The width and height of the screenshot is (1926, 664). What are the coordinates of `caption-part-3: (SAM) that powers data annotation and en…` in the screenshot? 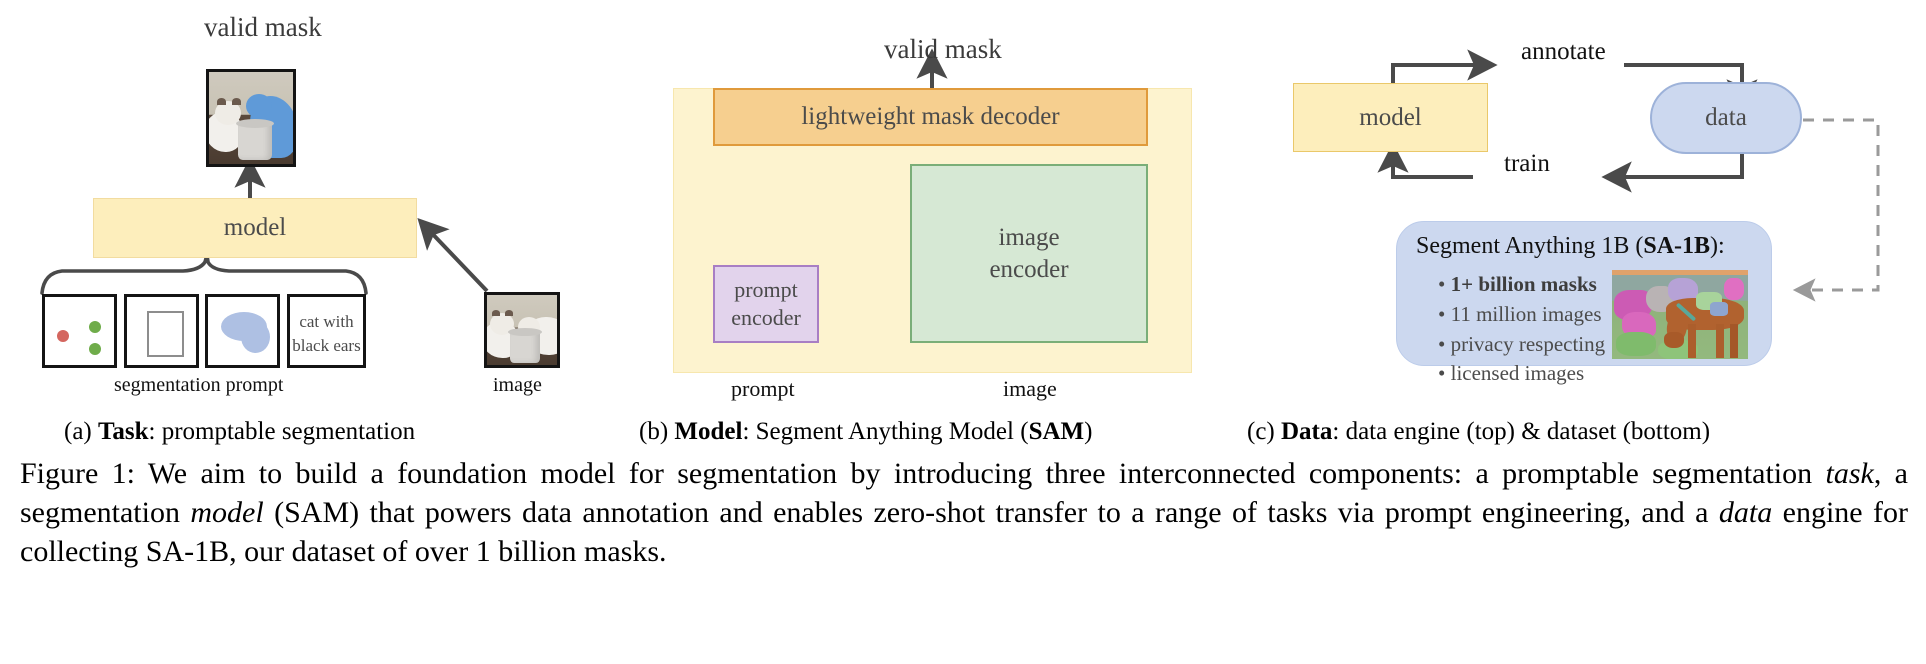 It's located at (991, 512).